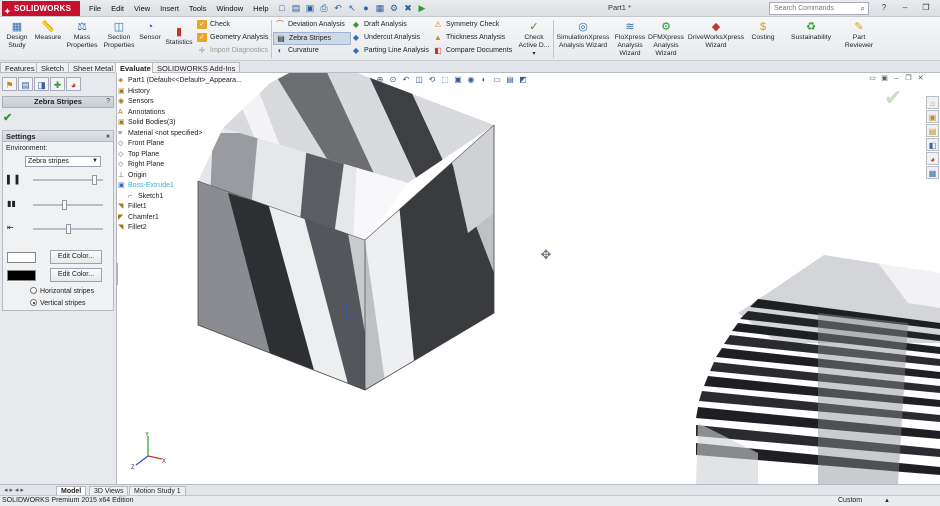 This screenshot has height=506, width=940. I want to click on tree-item-top-plane: ◇ Top Plane, so click(180, 155).